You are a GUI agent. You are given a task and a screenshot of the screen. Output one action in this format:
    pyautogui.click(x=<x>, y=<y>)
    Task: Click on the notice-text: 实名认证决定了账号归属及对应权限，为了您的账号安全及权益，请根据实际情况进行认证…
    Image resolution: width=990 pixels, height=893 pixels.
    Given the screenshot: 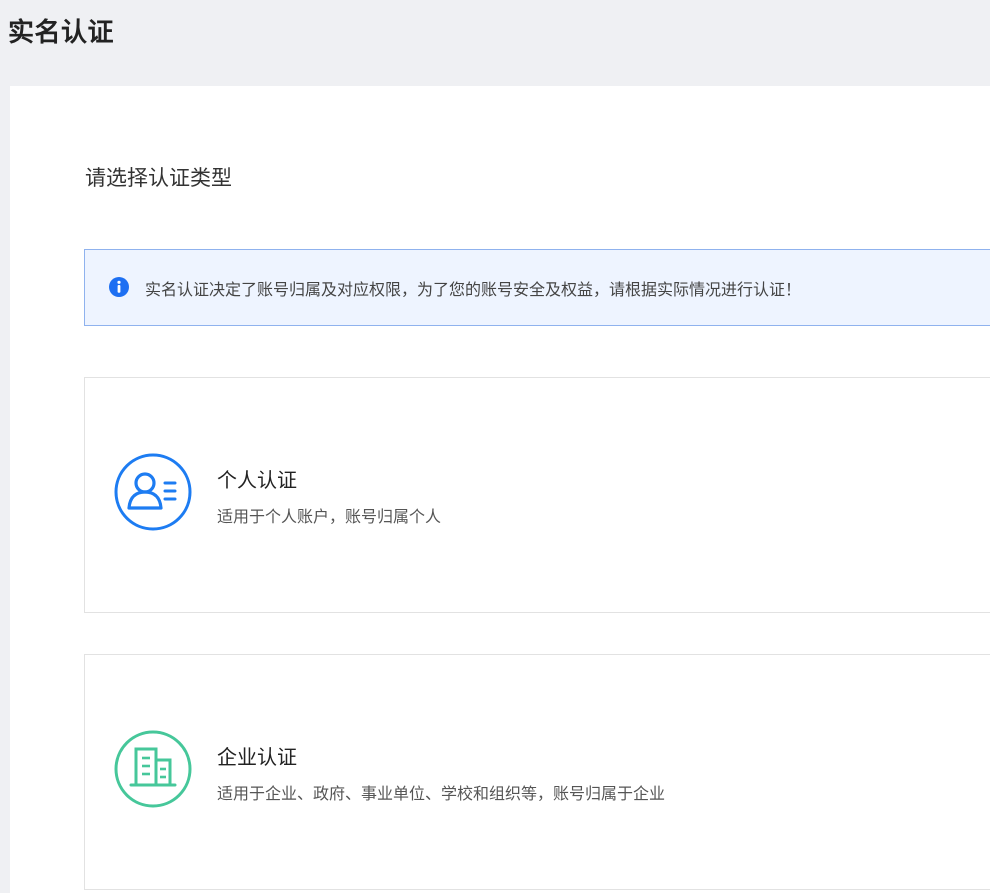 What is the action you would take?
    pyautogui.click(x=473, y=289)
    